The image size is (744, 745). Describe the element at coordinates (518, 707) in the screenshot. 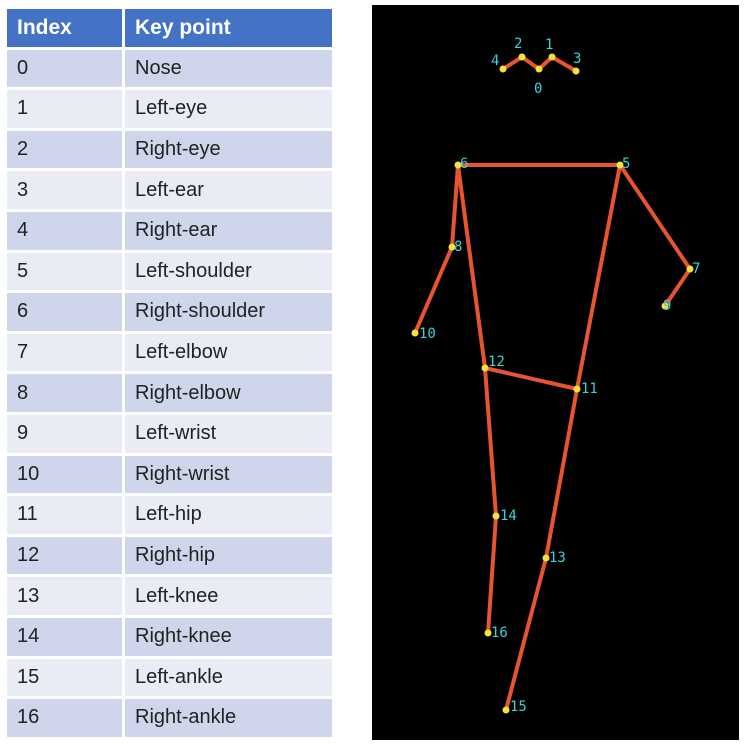

I see `keypoint-label-15: 15` at that location.